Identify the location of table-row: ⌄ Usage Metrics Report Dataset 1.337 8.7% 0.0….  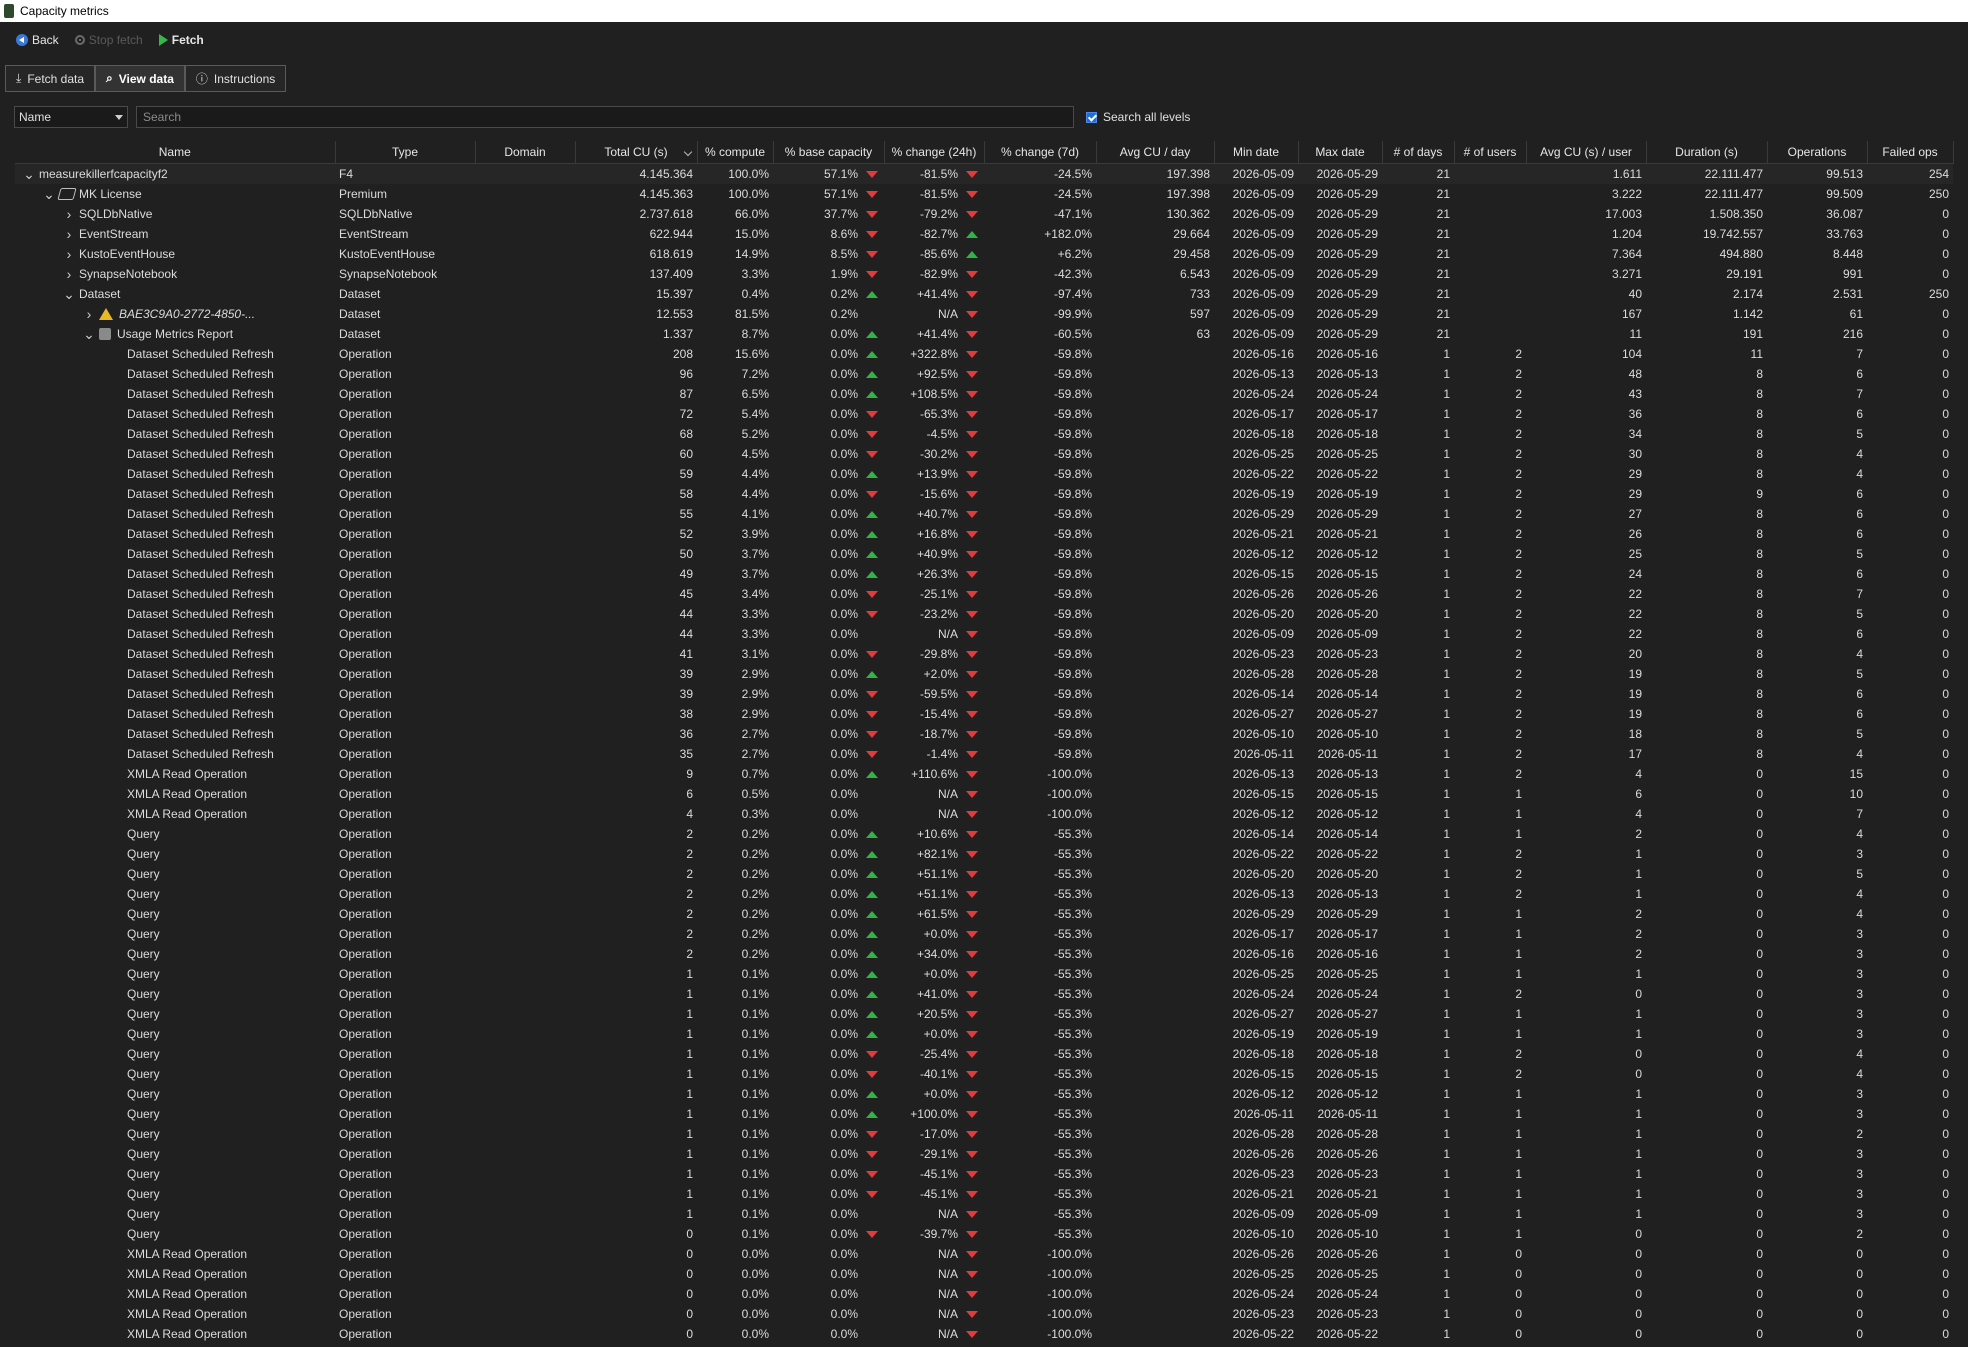
(984, 334).